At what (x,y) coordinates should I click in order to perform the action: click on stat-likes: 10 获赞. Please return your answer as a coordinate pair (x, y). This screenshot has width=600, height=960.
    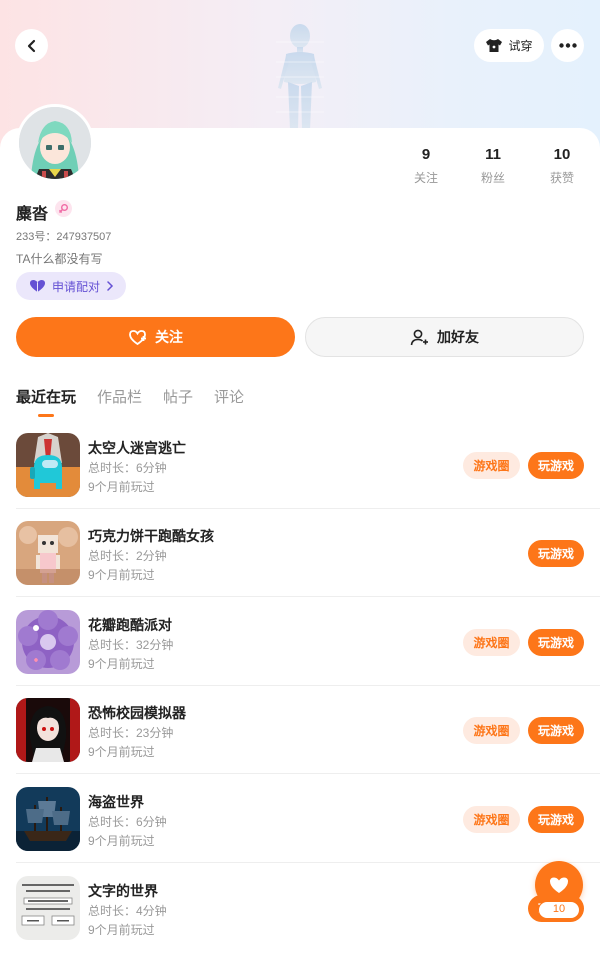
    Looking at the image, I should click on (562, 166).